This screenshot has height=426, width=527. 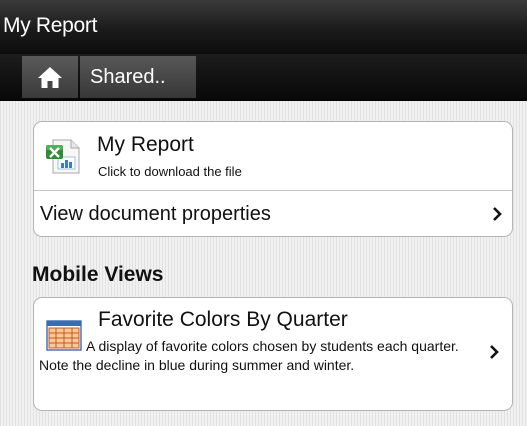 I want to click on report-title: My Report, so click(x=145, y=144).